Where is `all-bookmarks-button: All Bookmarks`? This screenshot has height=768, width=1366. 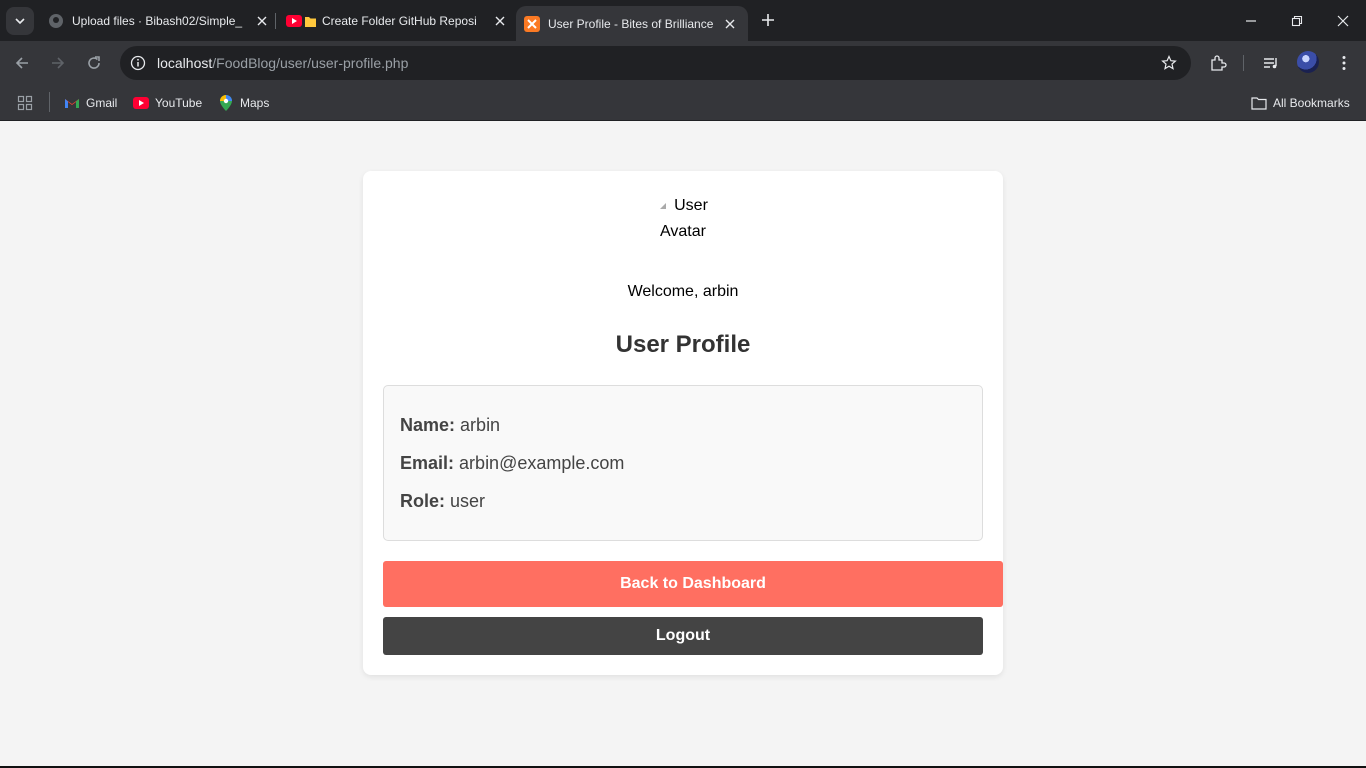
all-bookmarks-button: All Bookmarks is located at coordinates (1300, 103).